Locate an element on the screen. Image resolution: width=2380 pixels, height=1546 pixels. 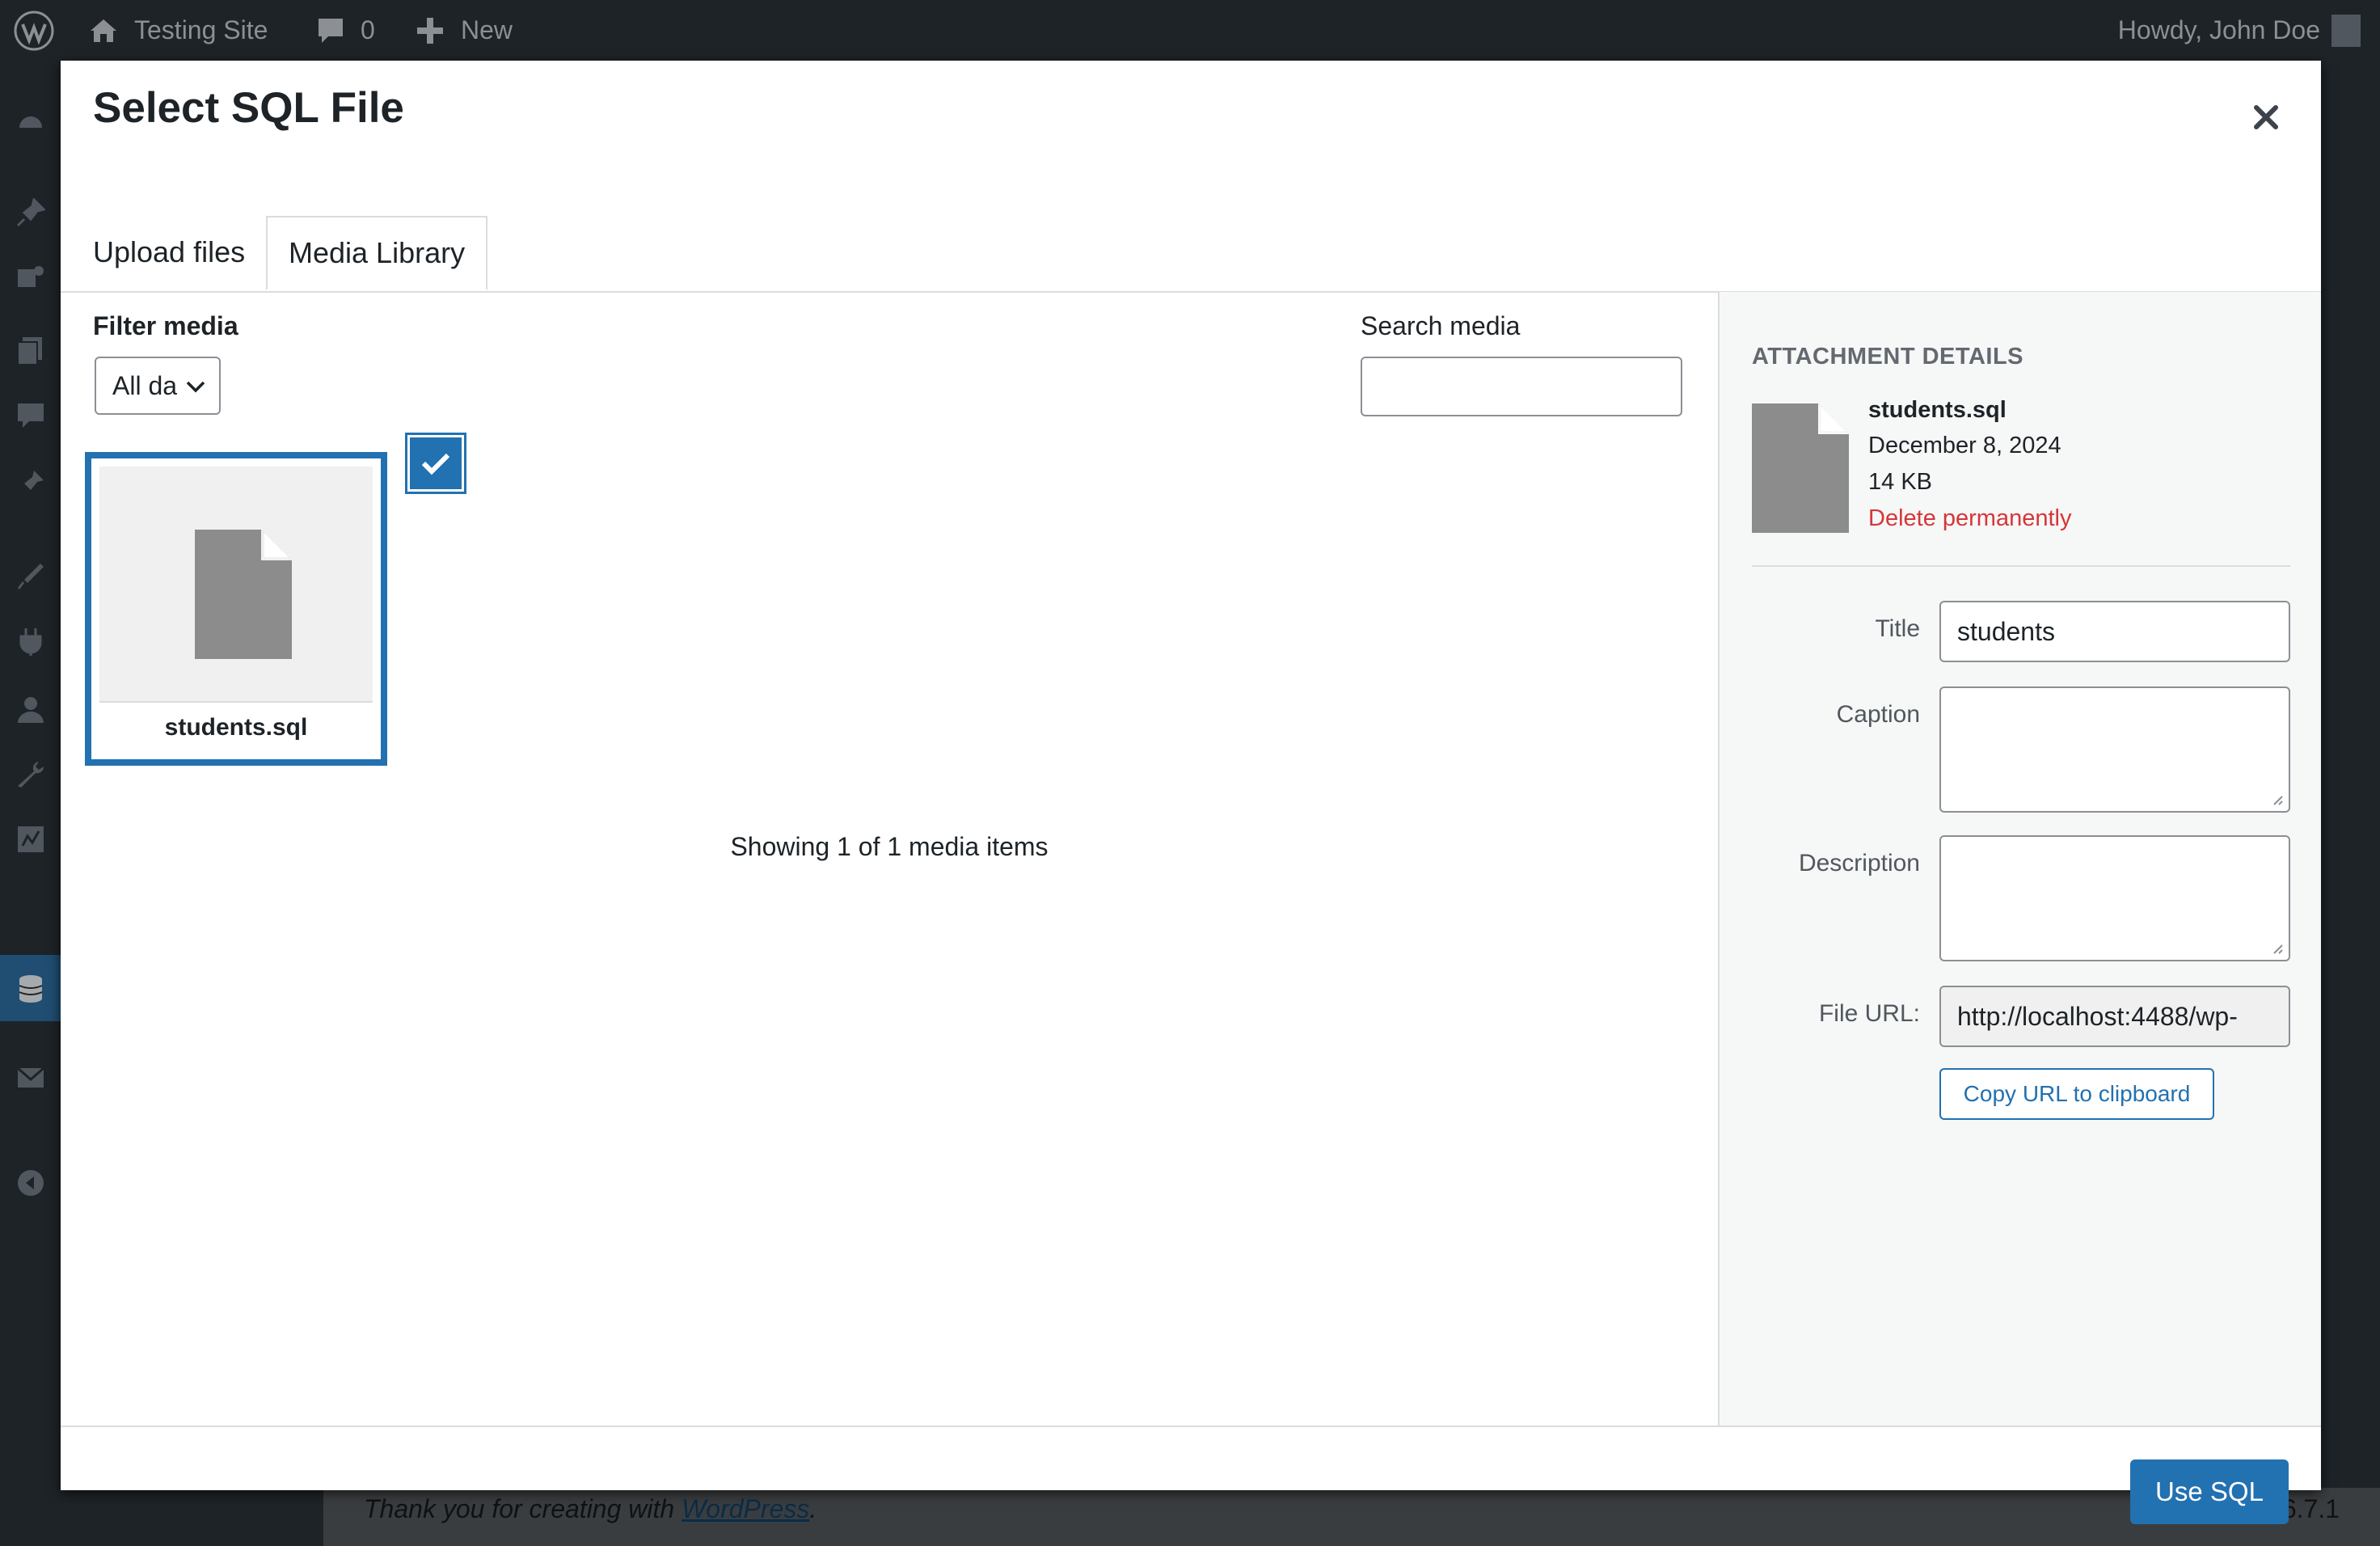
comments-icon is located at coordinates (30, 414).